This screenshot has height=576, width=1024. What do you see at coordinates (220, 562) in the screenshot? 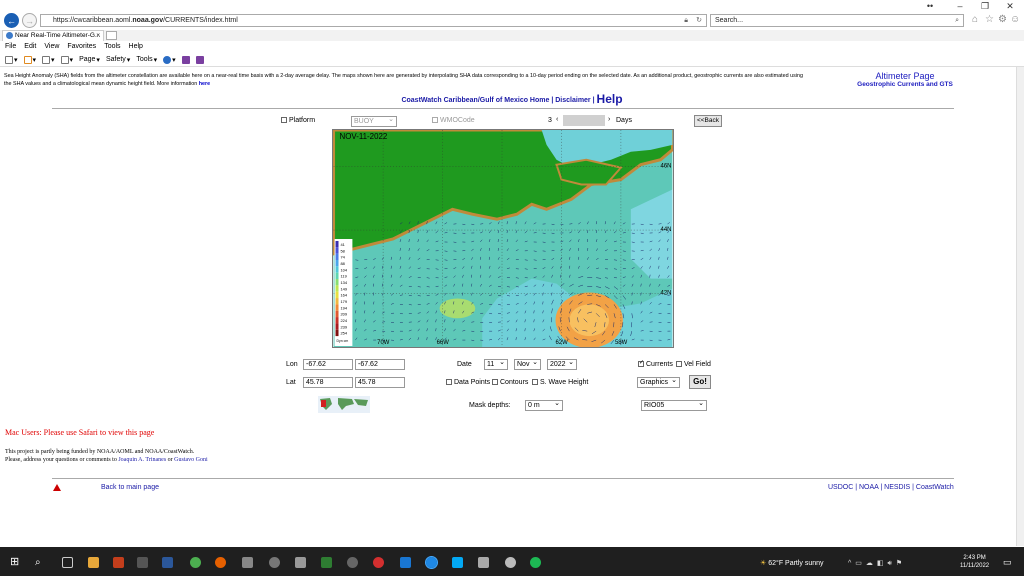
I see `firefox-icon` at bounding box center [220, 562].